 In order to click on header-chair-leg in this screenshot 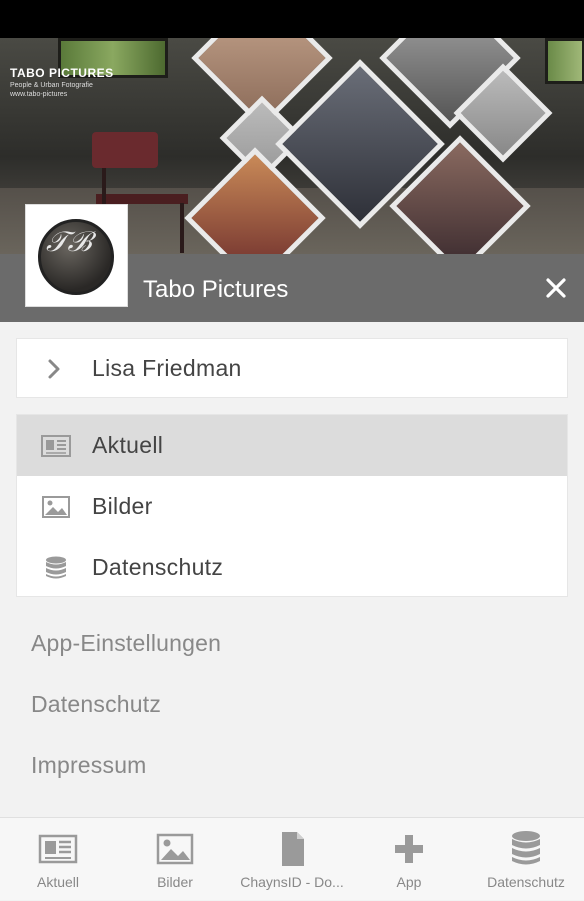, I will do `click(182, 228)`.